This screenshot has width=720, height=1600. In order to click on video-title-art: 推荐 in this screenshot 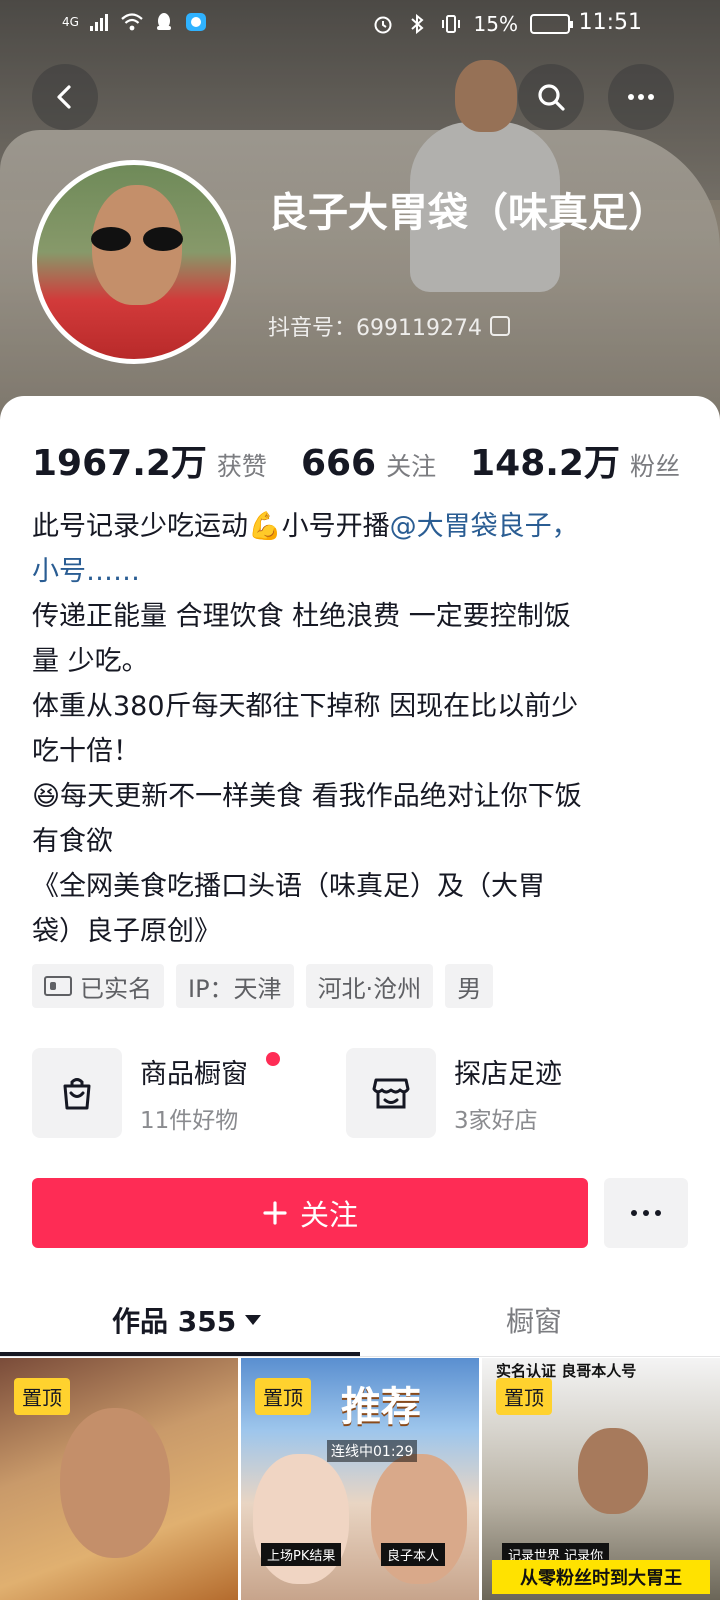, I will do `click(381, 1407)`.